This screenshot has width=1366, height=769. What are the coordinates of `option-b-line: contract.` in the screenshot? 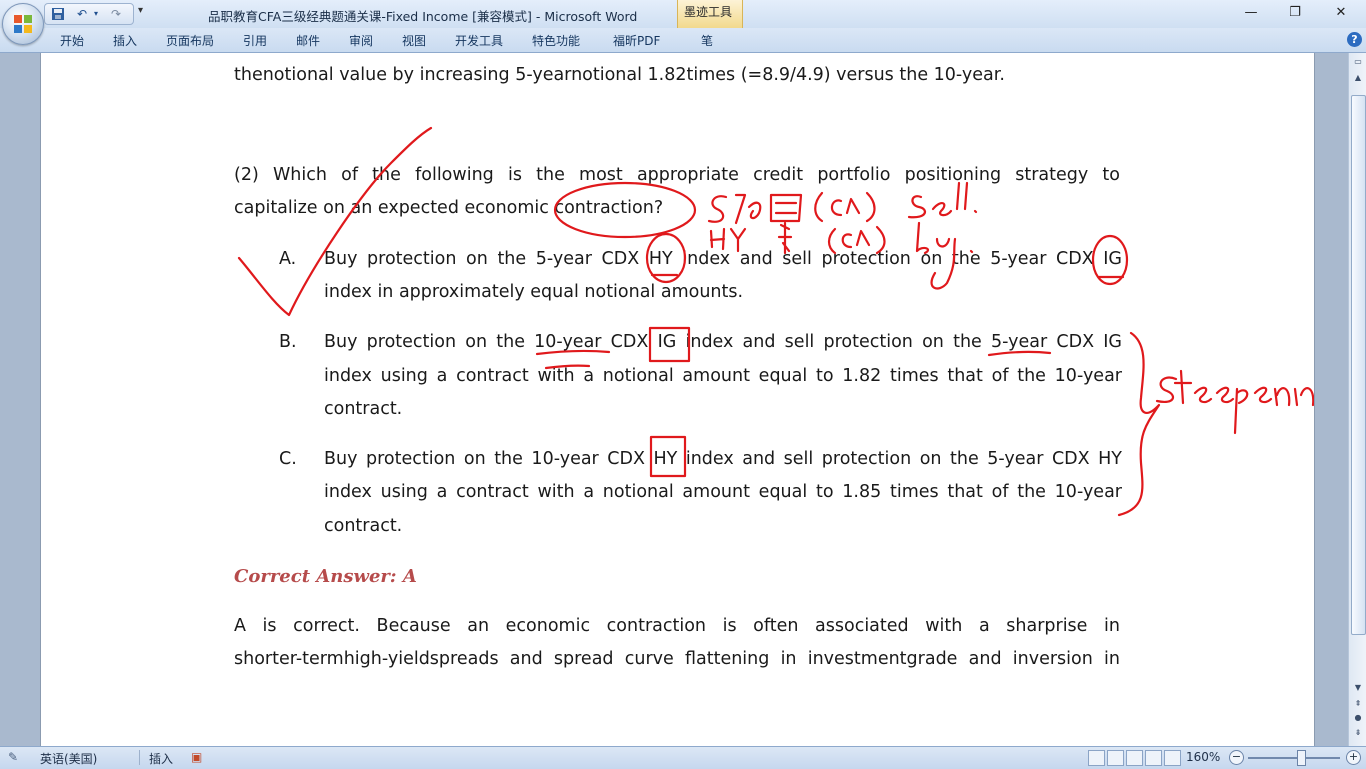 It's located at (363, 409).